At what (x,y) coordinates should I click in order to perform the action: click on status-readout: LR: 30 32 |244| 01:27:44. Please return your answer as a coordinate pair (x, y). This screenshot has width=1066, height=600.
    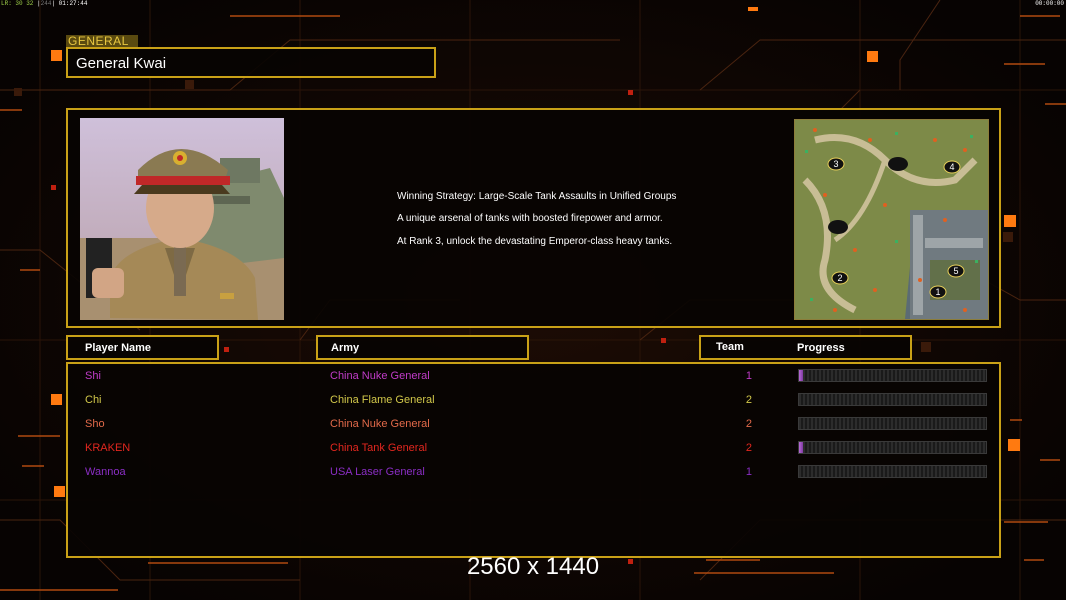
    Looking at the image, I should click on (44, 3).